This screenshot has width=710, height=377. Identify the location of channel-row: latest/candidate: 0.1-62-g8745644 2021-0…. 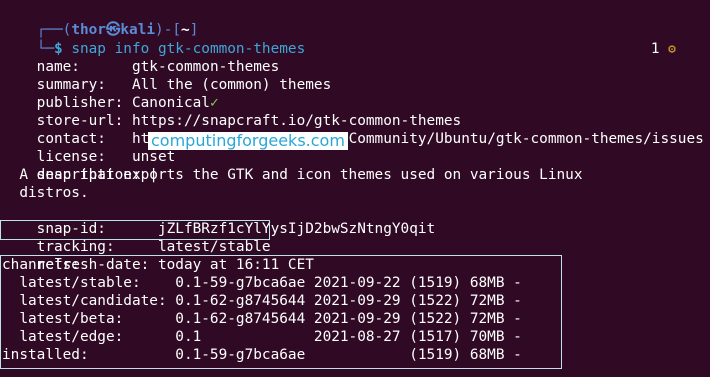
(262, 301).